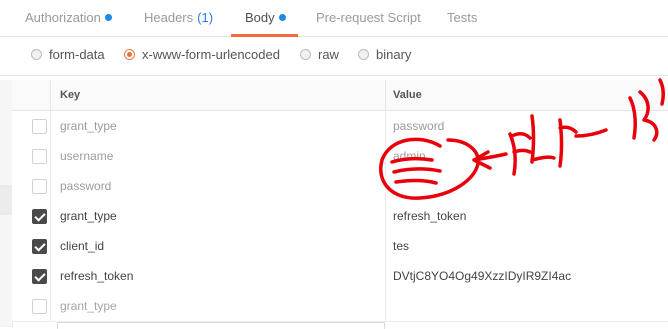  What do you see at coordinates (211, 54) in the screenshot?
I see `radio-urlencoded-label: x-www-form-urlencoded` at bounding box center [211, 54].